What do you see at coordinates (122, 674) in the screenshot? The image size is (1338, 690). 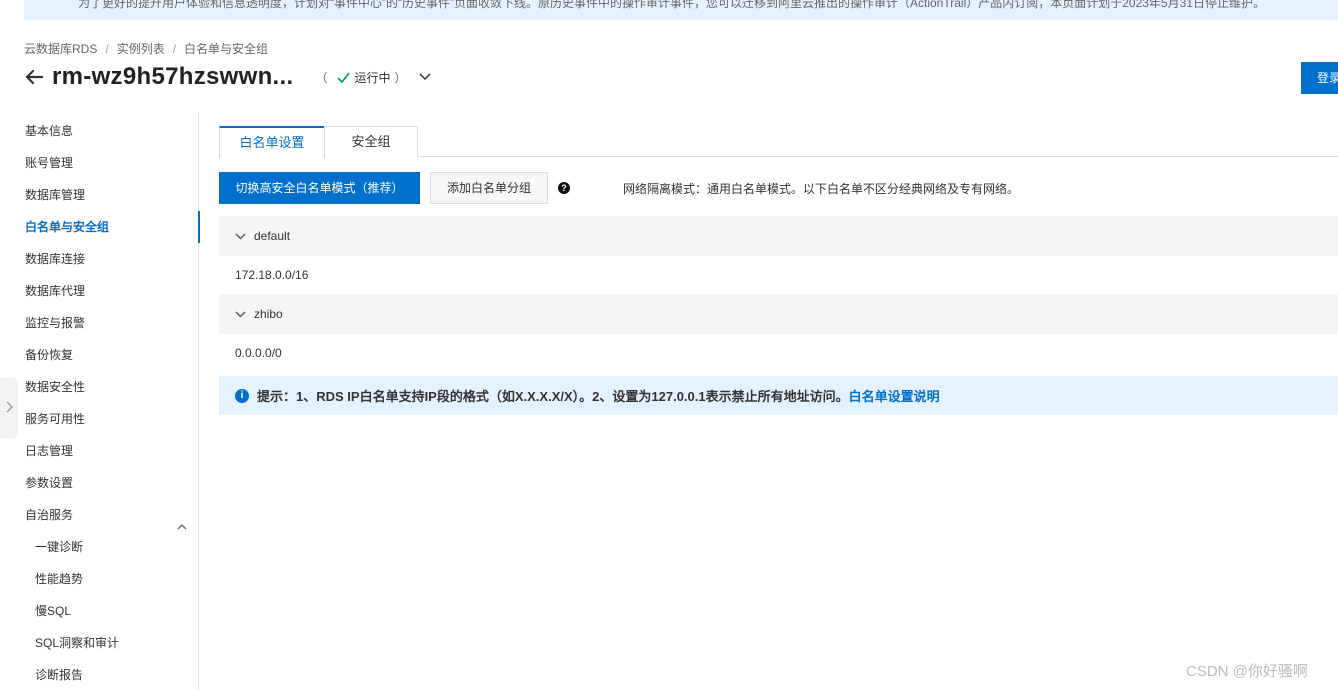 I see `sidebar-subitem-report: 诊断报告` at bounding box center [122, 674].